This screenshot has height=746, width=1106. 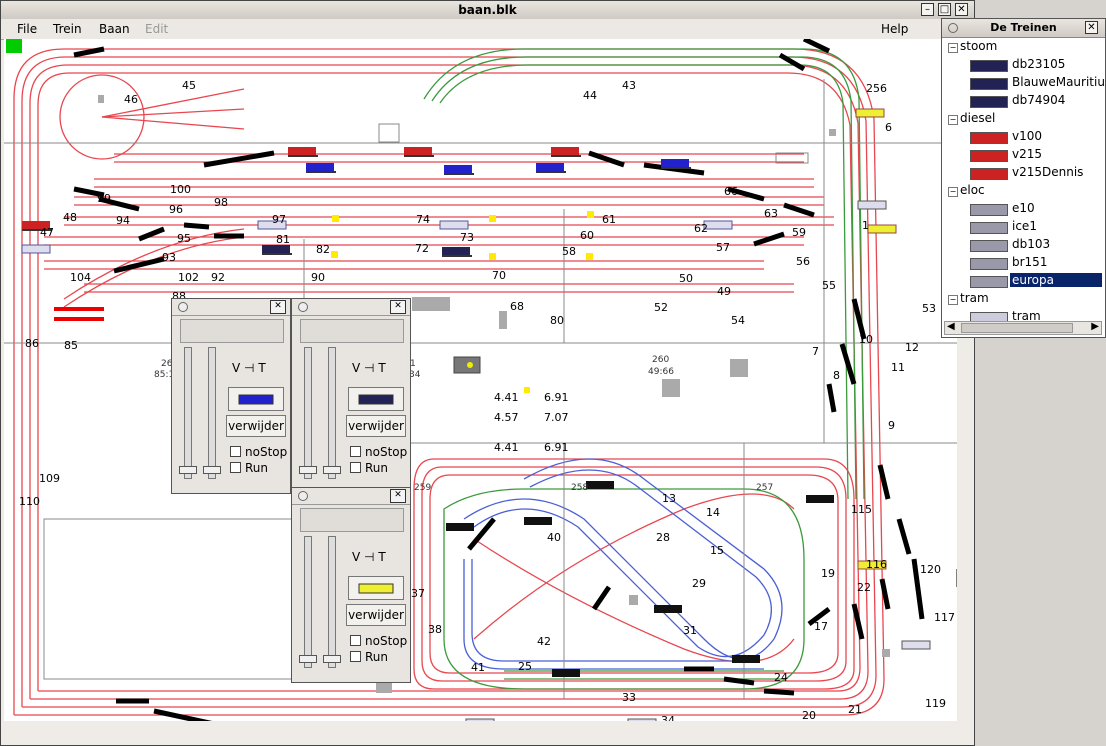 I want to click on tree-group-eloc: eloc, so click(x=972, y=190).